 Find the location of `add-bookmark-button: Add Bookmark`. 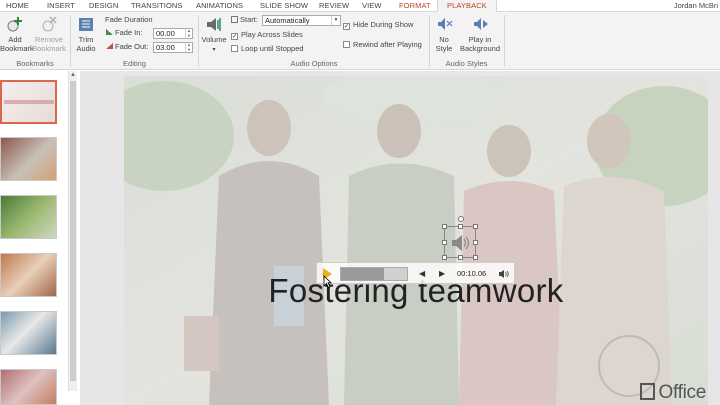

add-bookmark-button: Add Bookmark is located at coordinates (17, 33).